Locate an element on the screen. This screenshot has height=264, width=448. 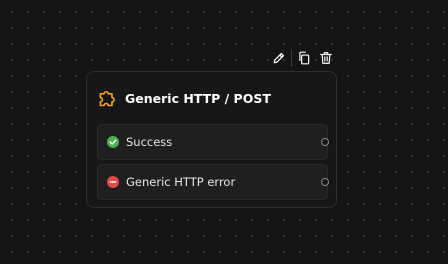
outlet-error: Generic HTTP error is located at coordinates (213, 182).